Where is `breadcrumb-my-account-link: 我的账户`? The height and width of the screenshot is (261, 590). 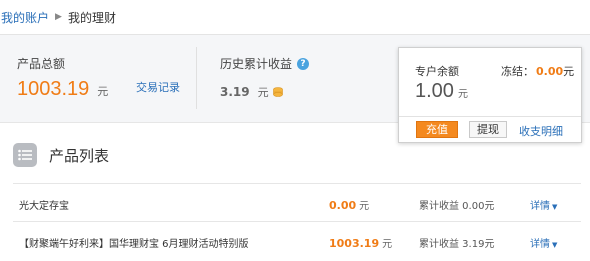 breadcrumb-my-account-link: 我的账户 is located at coordinates (25, 17).